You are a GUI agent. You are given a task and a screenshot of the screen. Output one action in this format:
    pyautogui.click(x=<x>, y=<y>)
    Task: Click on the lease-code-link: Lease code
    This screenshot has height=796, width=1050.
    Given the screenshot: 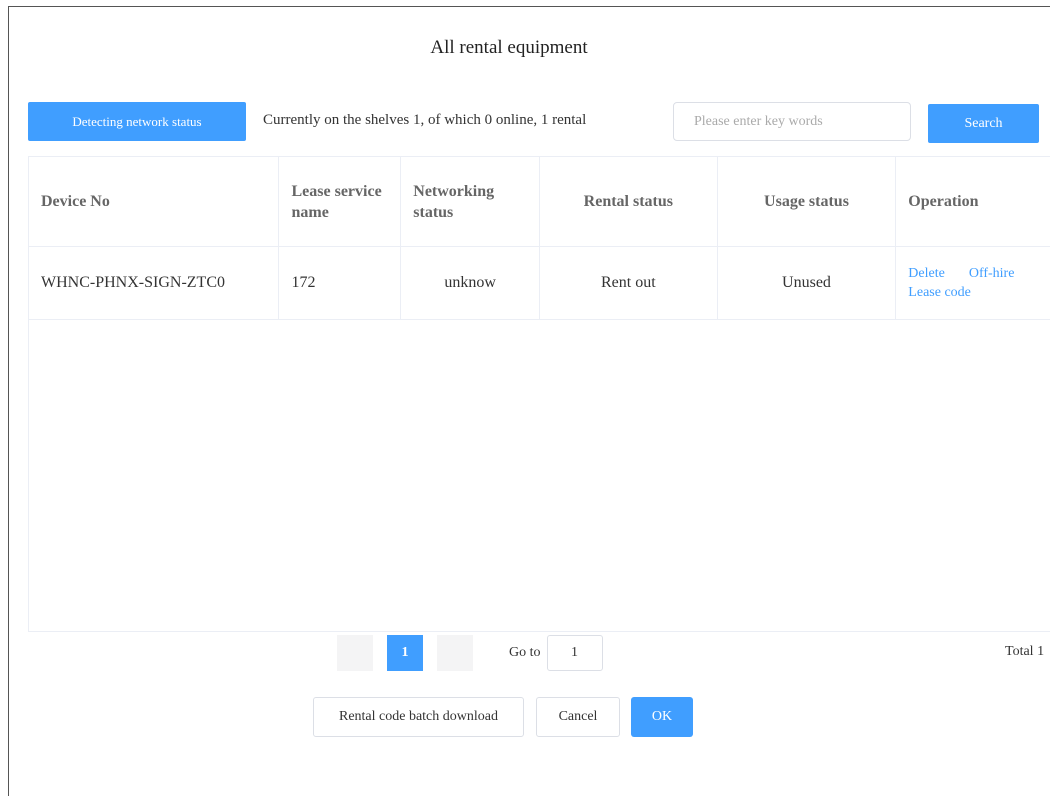 What is the action you would take?
    pyautogui.click(x=939, y=293)
    